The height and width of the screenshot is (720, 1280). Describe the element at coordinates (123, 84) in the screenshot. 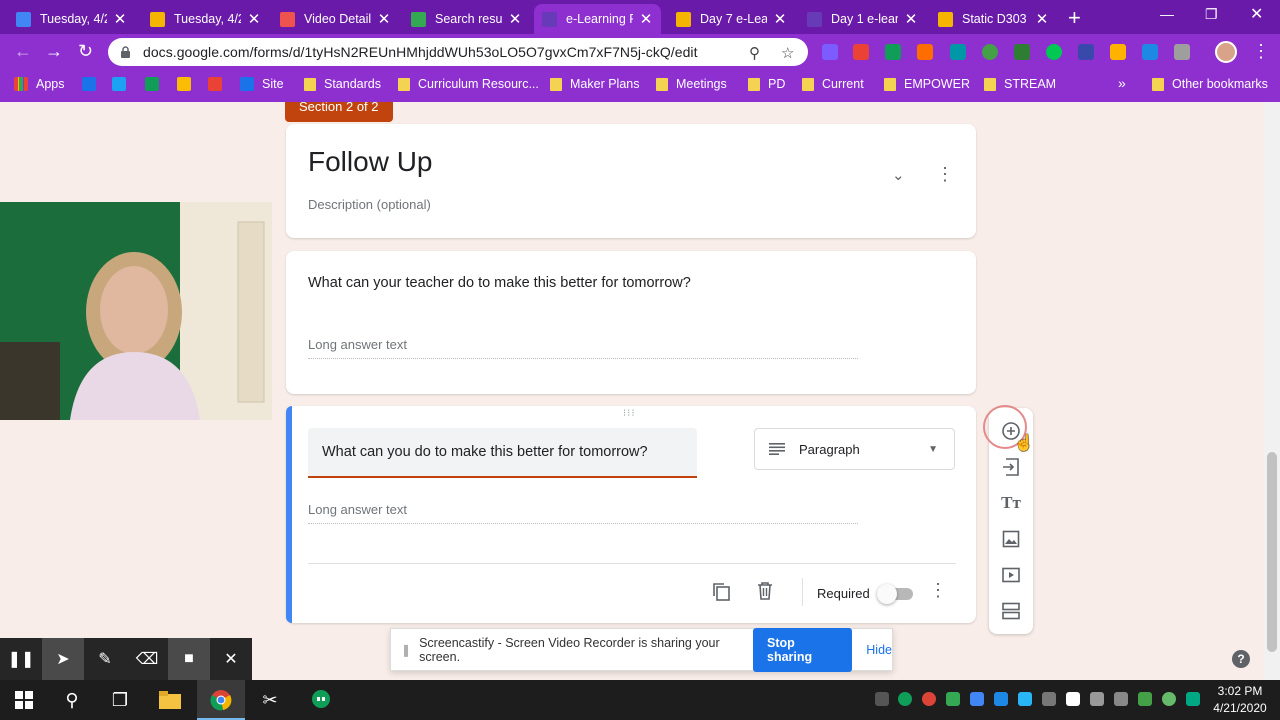

I see `bookmark-twitter` at that location.